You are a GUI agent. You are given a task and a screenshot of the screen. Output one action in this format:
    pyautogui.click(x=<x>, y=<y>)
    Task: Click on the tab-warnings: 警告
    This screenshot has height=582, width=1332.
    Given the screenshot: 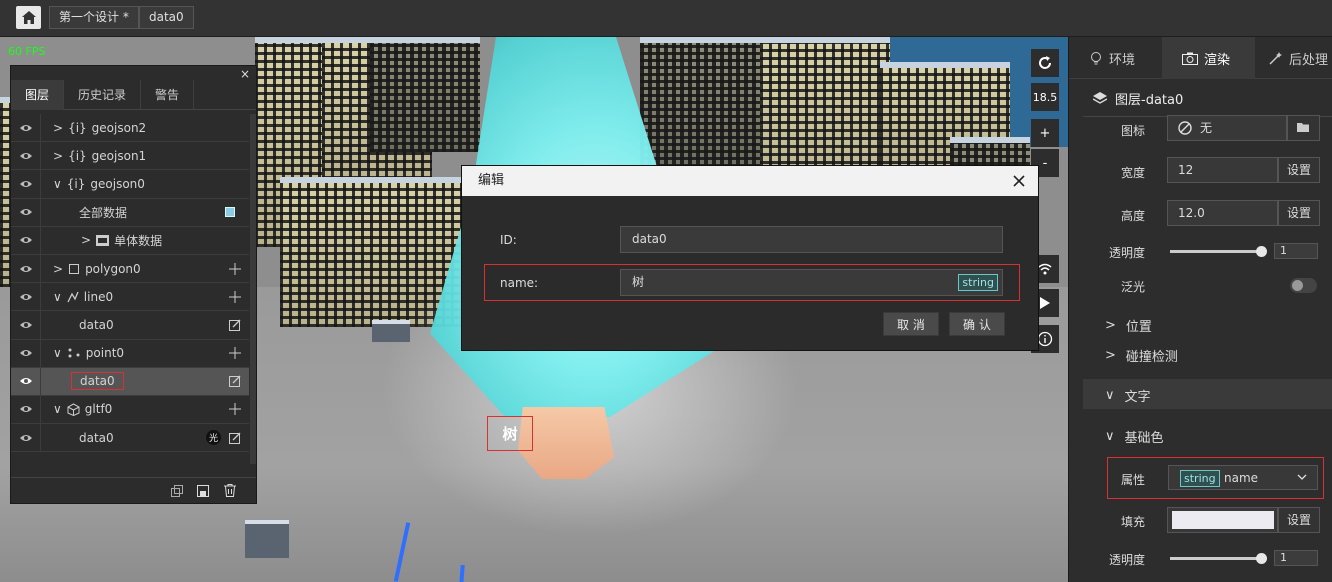 What is the action you would take?
    pyautogui.click(x=168, y=95)
    